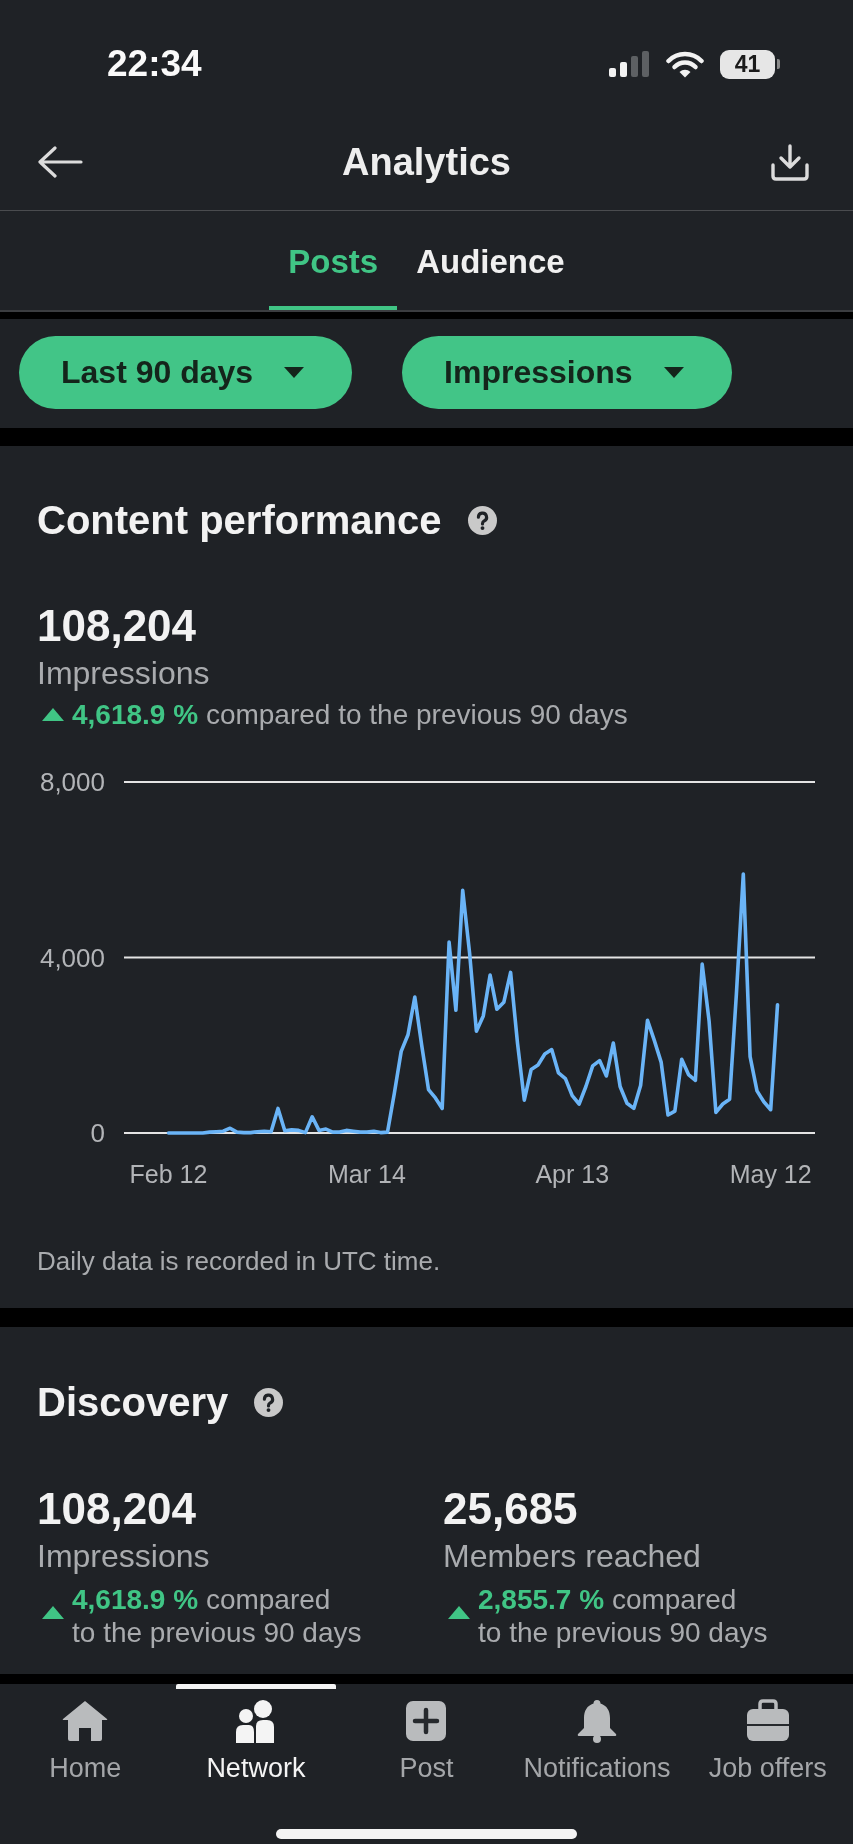 Image resolution: width=853 pixels, height=1844 pixels. Describe the element at coordinates (426, 162) in the screenshot. I see `page-title: Analytics` at that location.